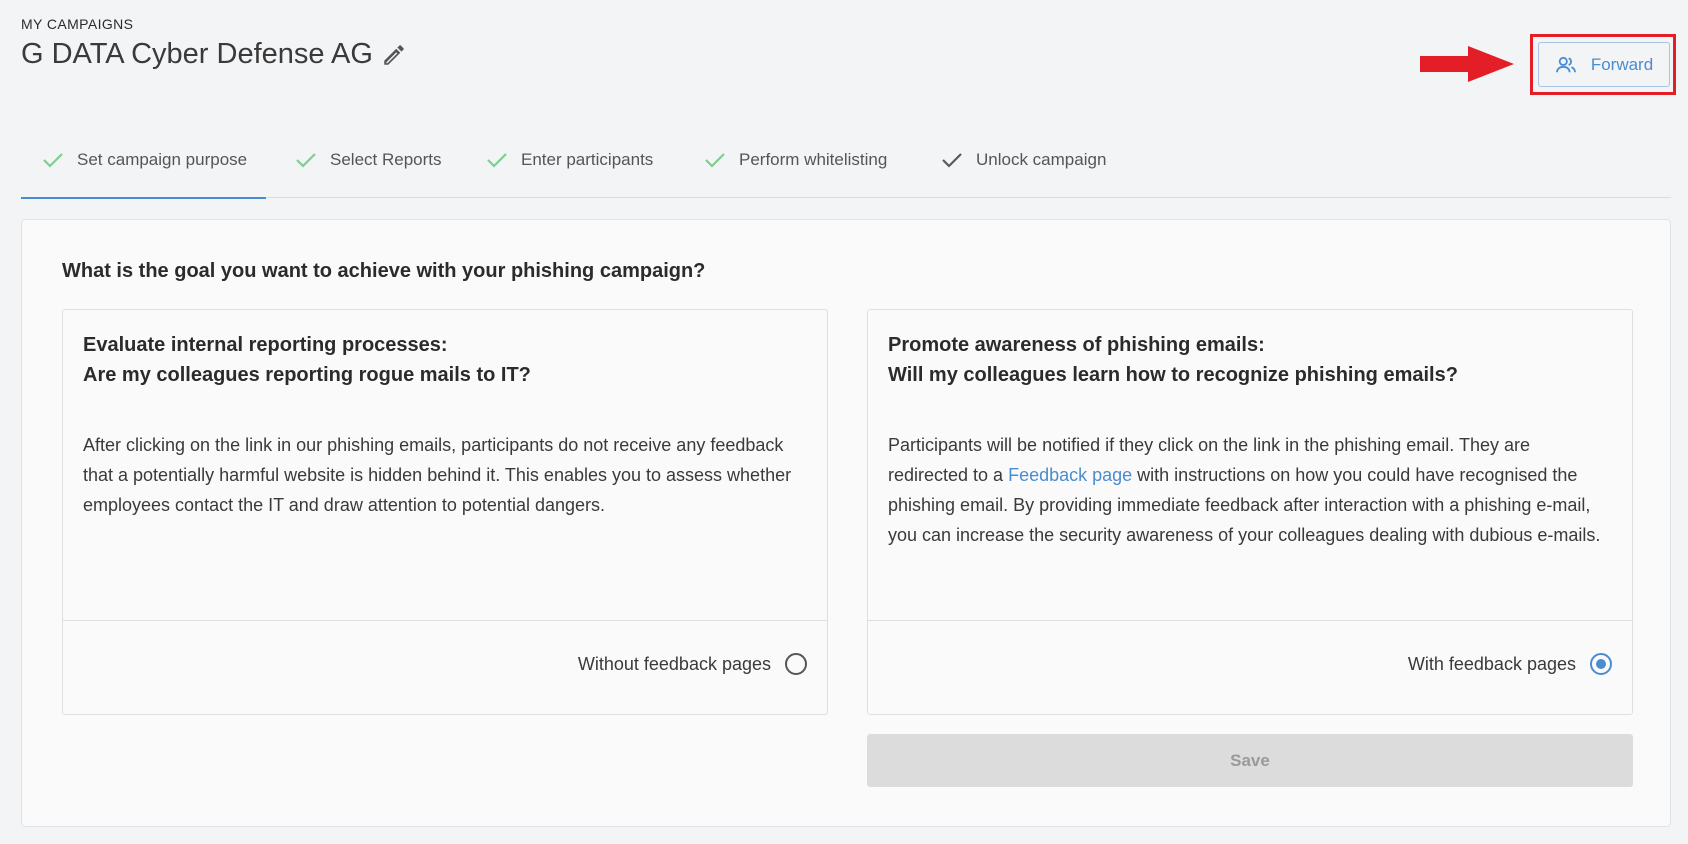  Describe the element at coordinates (796, 664) in the screenshot. I see `radio-button` at that location.